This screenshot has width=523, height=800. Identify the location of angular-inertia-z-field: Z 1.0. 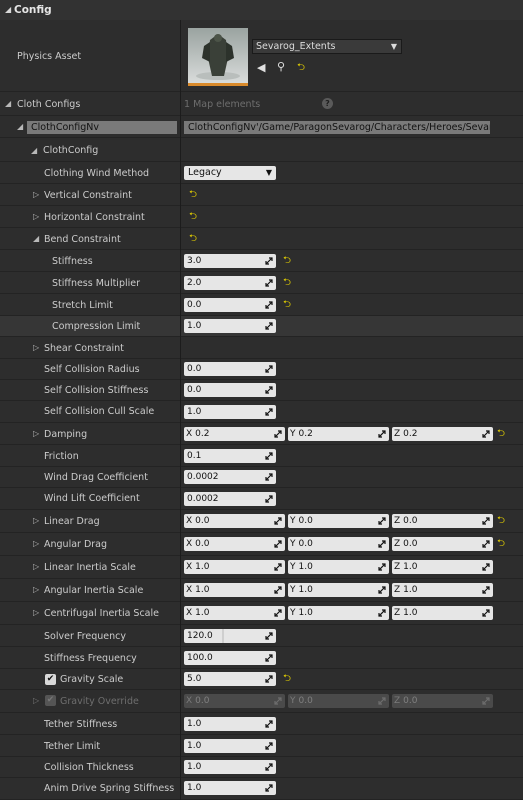
(442, 590).